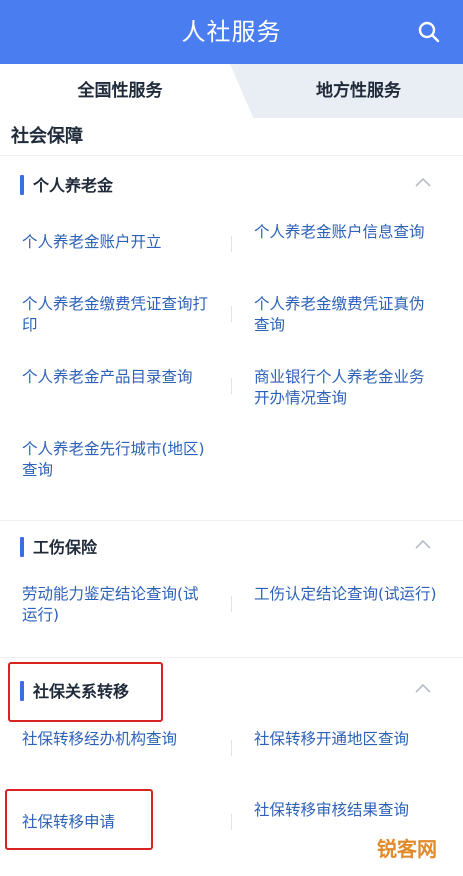 The height and width of the screenshot is (876, 463). What do you see at coordinates (429, 32) in the screenshot?
I see `search-icon` at bounding box center [429, 32].